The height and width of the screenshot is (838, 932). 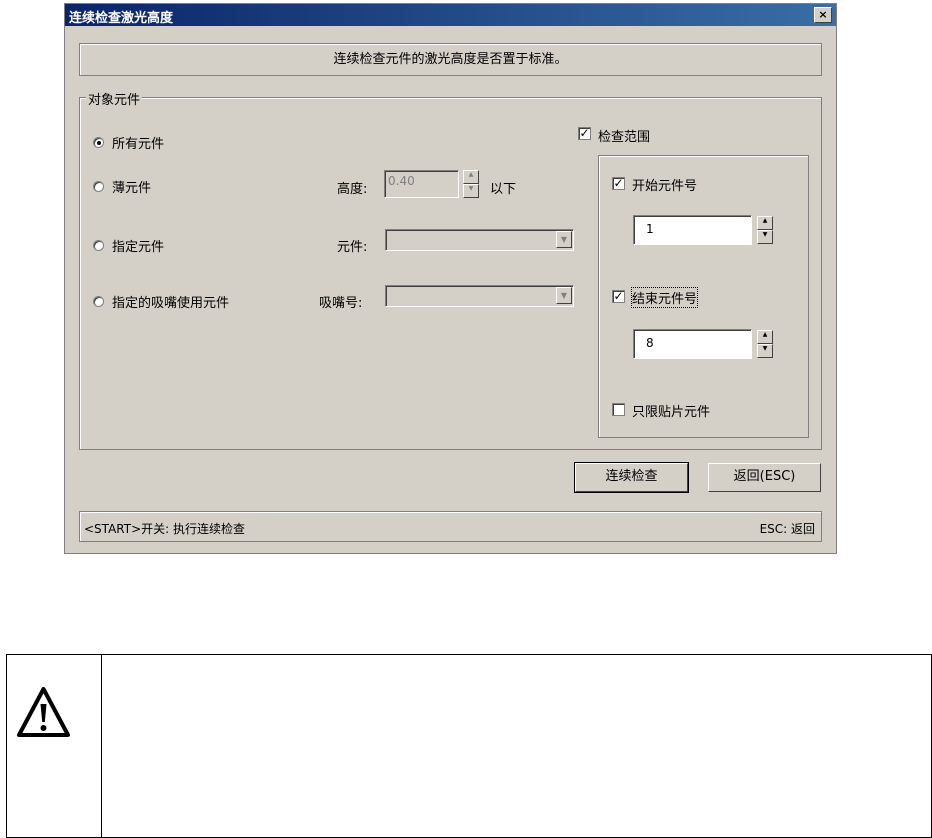 I want to click on message-box: 连续检查元件的激光高度是否置于标准。, so click(x=450, y=59).